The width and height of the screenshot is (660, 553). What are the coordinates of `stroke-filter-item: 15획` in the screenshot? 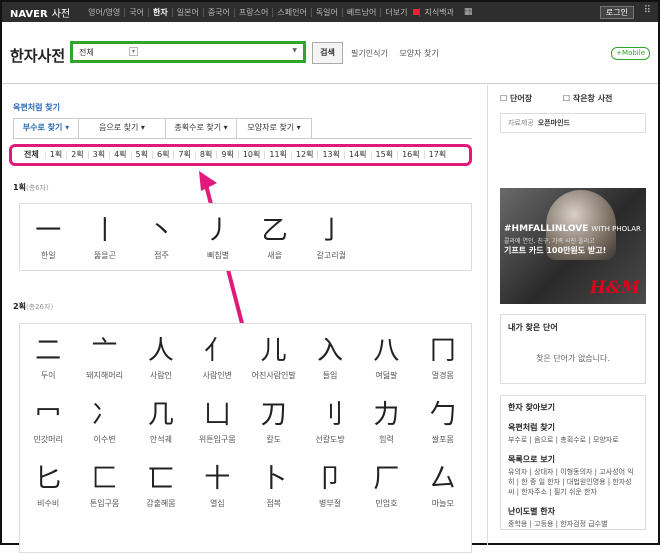 It's located at (384, 155).